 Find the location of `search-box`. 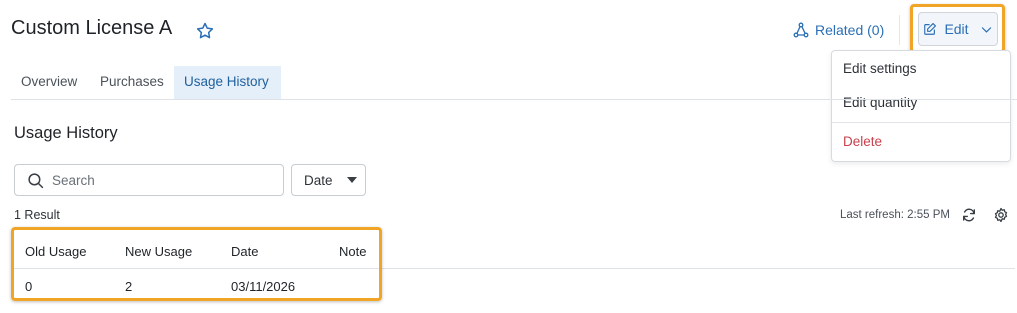

search-box is located at coordinates (149, 180).